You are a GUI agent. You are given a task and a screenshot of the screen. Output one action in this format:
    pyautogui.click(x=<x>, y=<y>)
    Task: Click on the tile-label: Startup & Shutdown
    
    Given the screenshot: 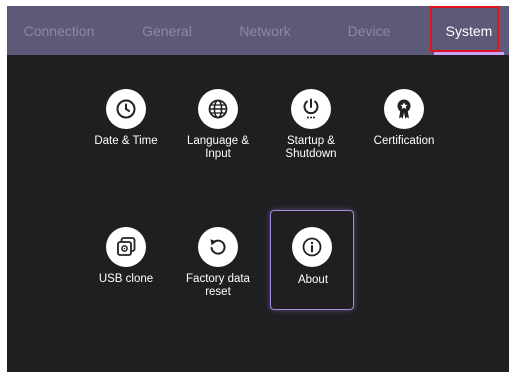 What is the action you would take?
    pyautogui.click(x=311, y=147)
    